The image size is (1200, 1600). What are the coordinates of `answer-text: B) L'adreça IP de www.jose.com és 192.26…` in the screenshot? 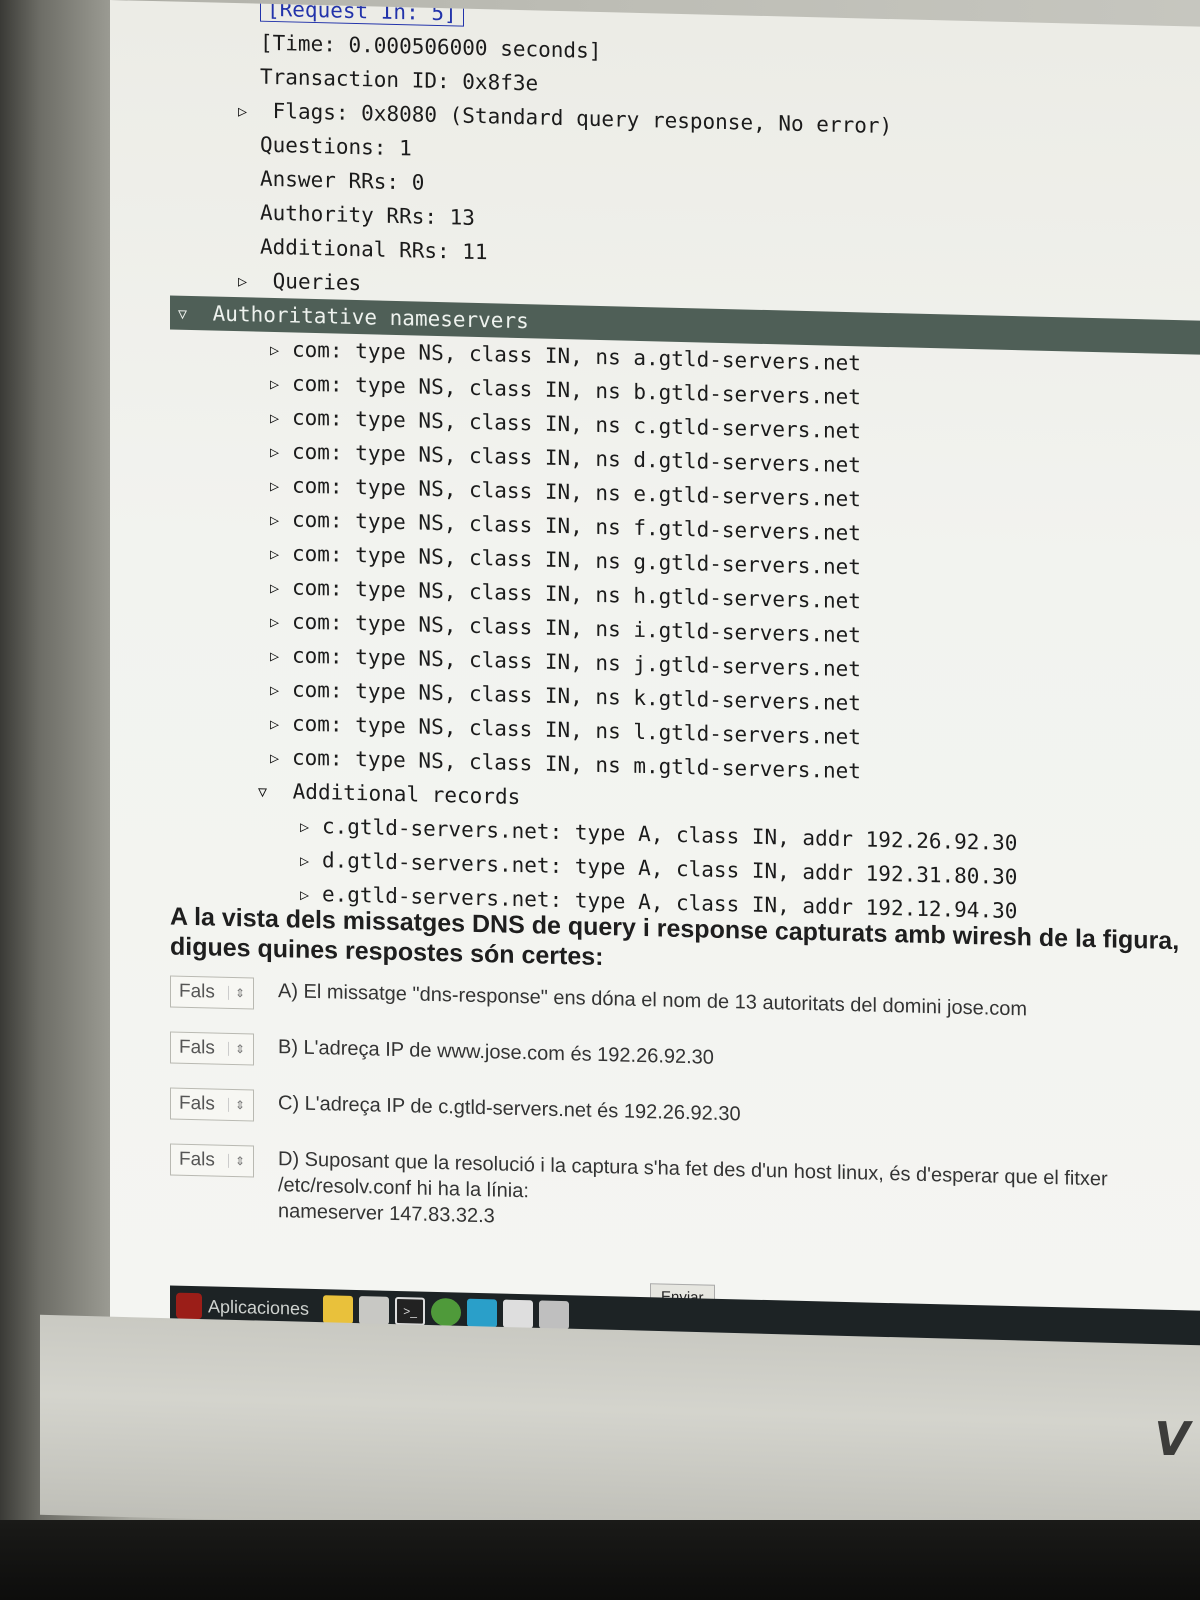 It's located at (496, 1052).